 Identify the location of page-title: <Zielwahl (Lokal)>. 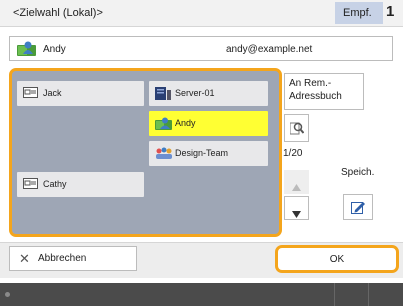
(58, 13).